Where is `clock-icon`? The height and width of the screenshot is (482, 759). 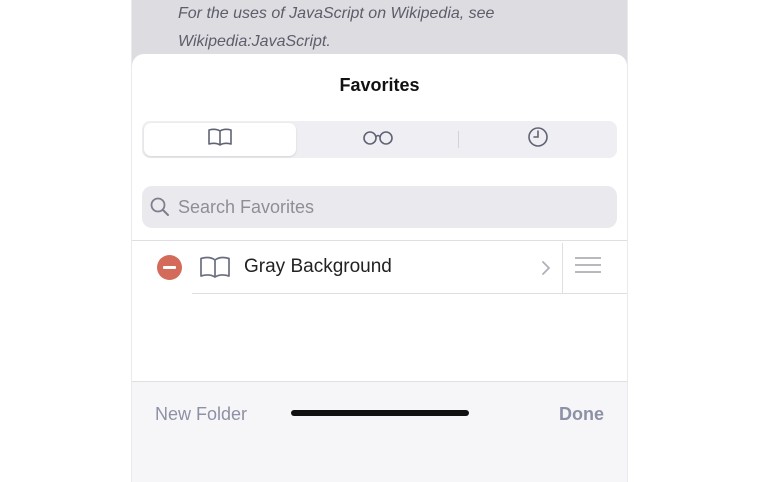 clock-icon is located at coordinates (538, 139).